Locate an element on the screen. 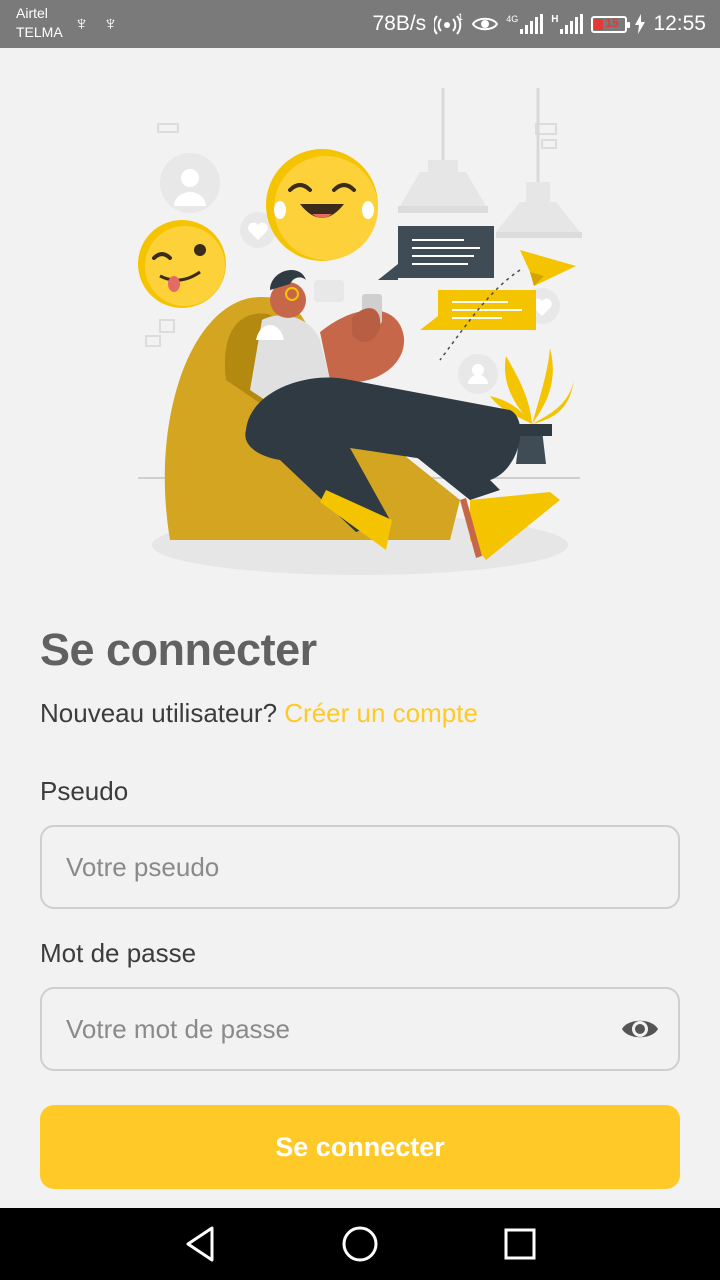  visibility-icon is located at coordinates (640, 1029).